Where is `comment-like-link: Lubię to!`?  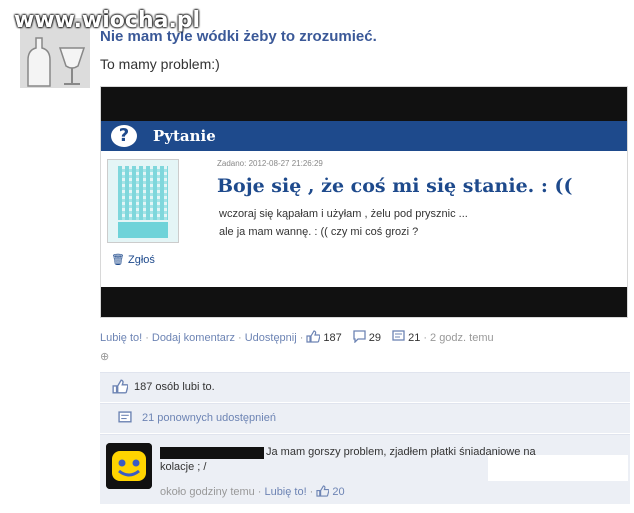
comment-like-link: Lubię to! is located at coordinates (285, 492).